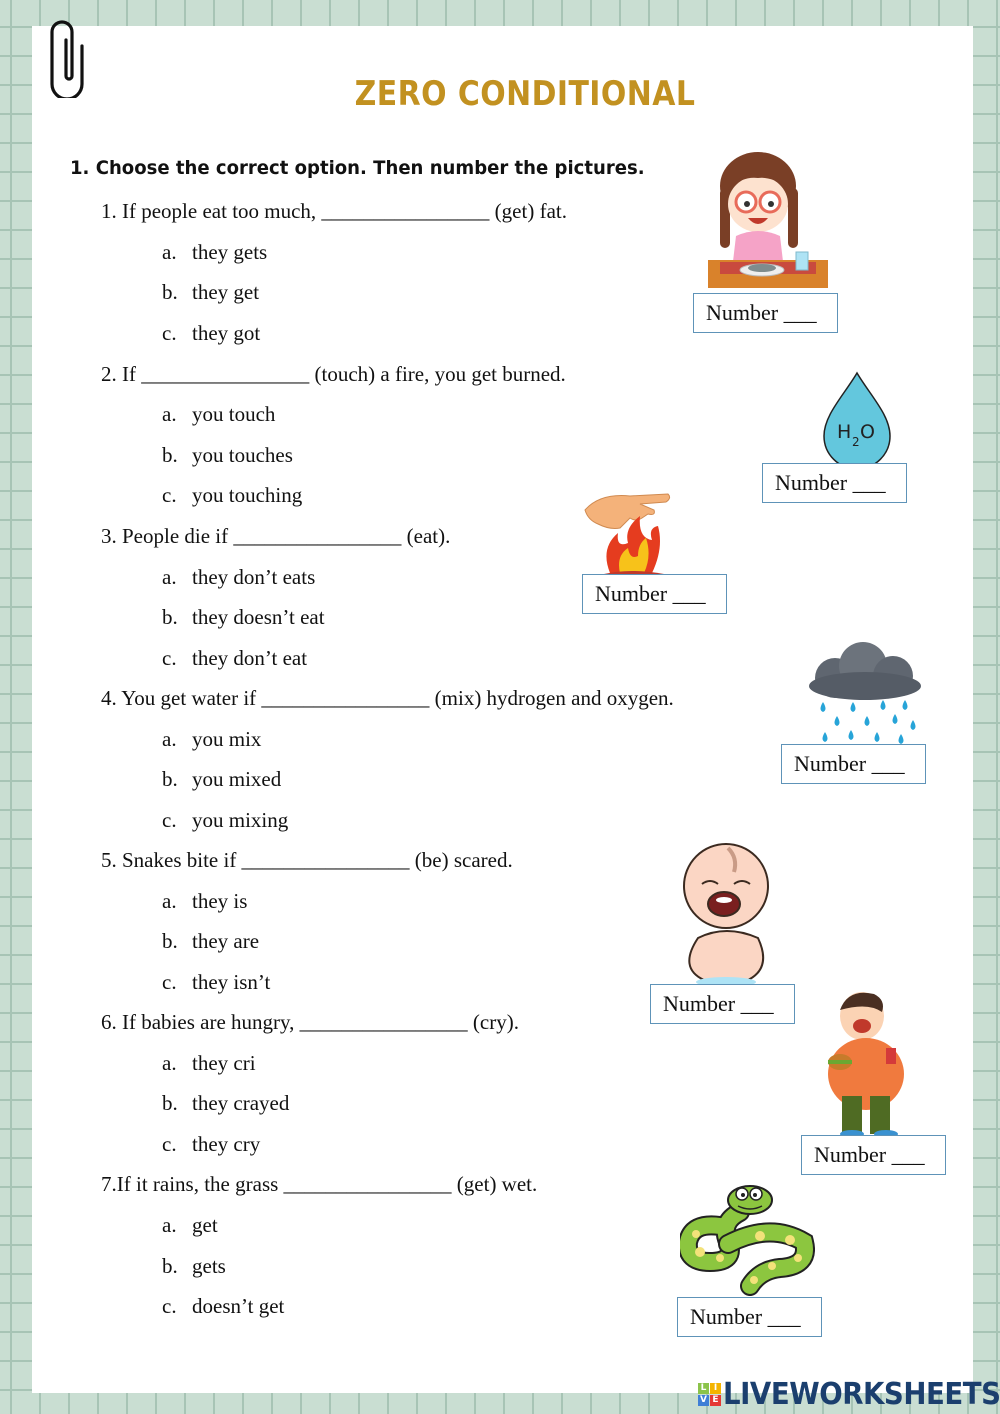 The width and height of the screenshot is (1000, 1414). I want to click on option-2b: b. you touches, so click(227, 455).